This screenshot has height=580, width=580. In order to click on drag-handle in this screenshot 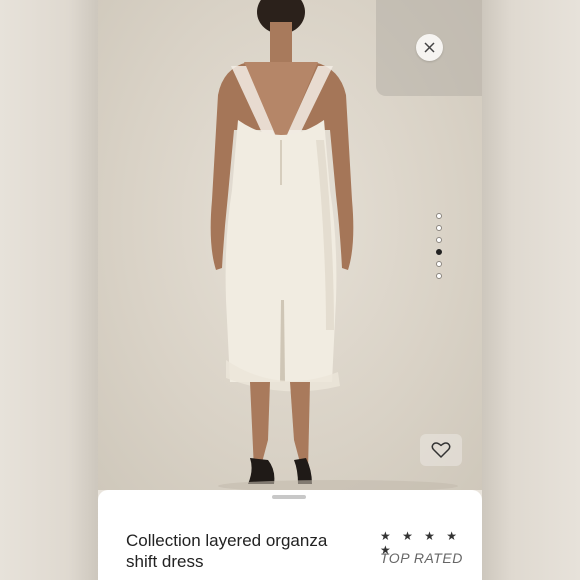, I will do `click(289, 497)`.